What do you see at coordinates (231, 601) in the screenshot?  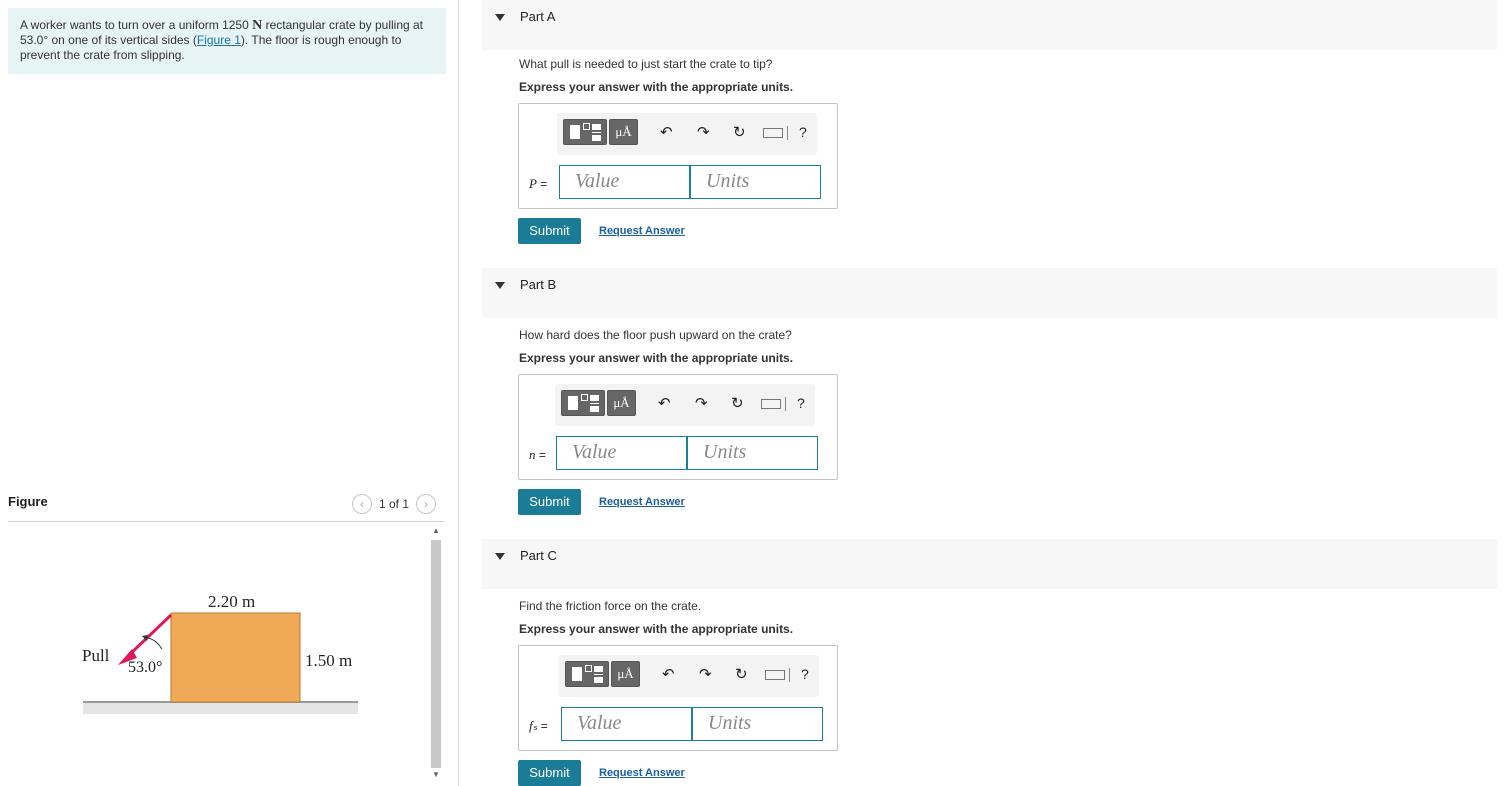 I see `width-label: 2.20 m` at bounding box center [231, 601].